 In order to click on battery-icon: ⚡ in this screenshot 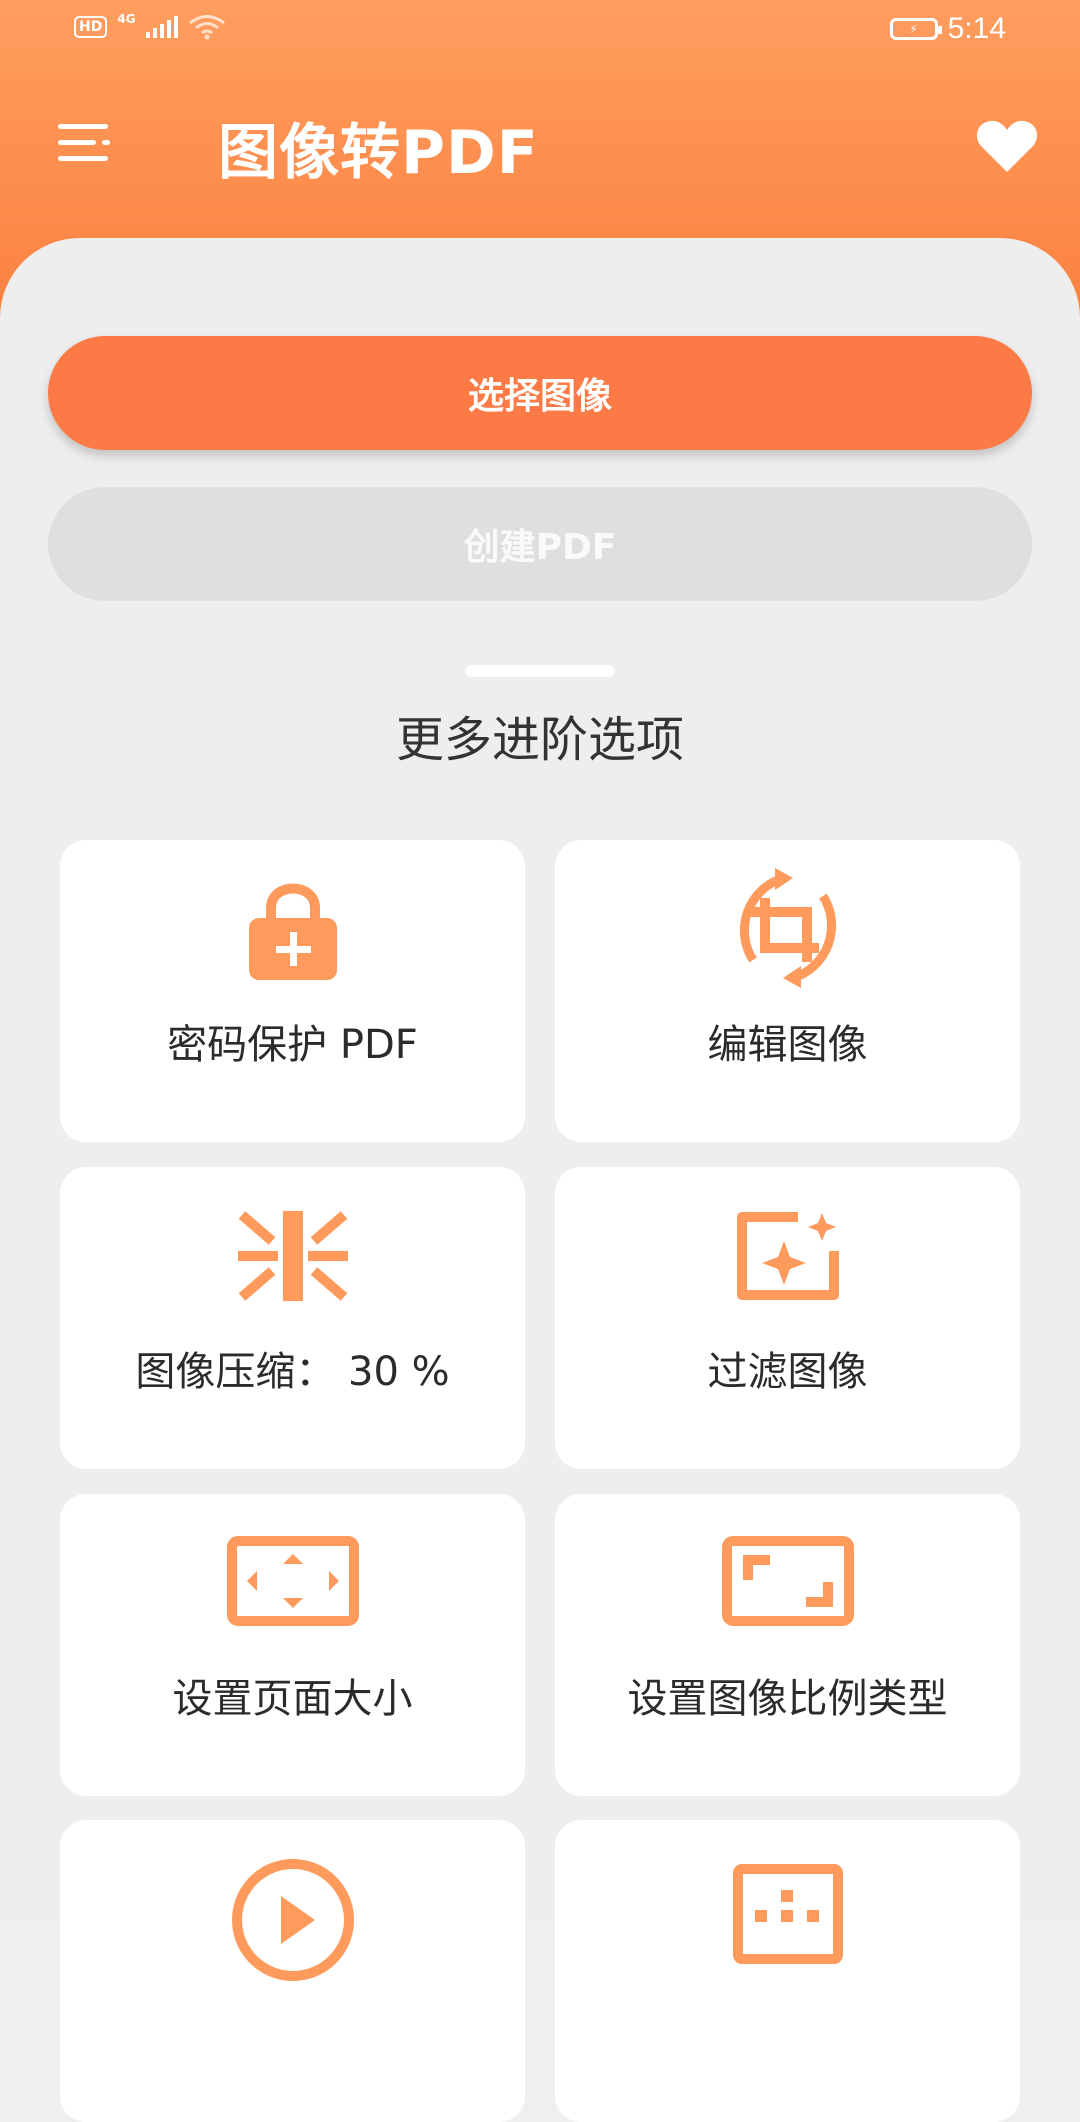, I will do `click(915, 29)`.